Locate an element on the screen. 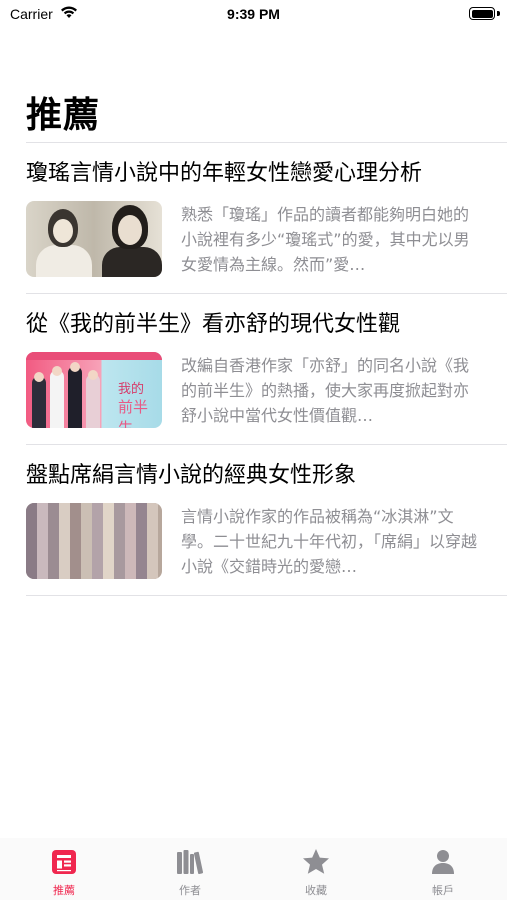 Image resolution: width=507 pixels, height=900 pixels. page-title: 推薦 is located at coordinates (63, 115).